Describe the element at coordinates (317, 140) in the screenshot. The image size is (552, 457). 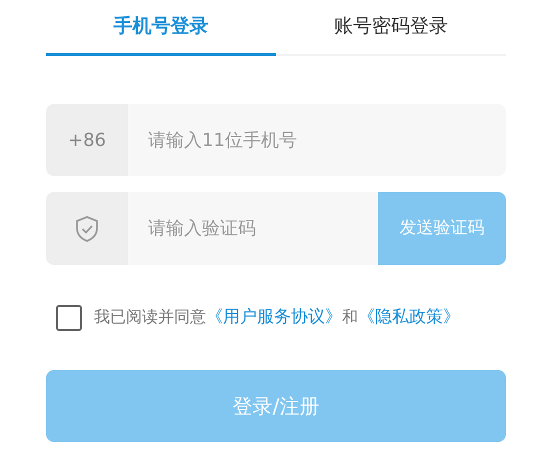
I see `phone-field: 请输入11位手机号` at that location.